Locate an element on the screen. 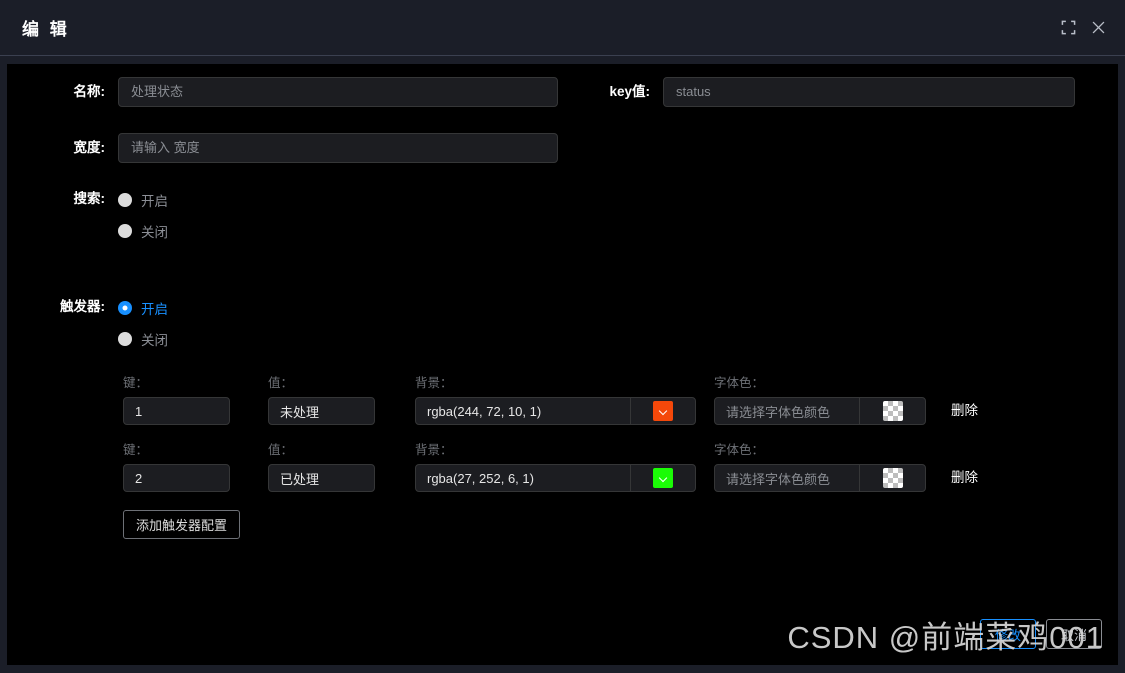 Image resolution: width=1125 pixels, height=673 pixels. trigger-radio-on: 开启 is located at coordinates (143, 308).